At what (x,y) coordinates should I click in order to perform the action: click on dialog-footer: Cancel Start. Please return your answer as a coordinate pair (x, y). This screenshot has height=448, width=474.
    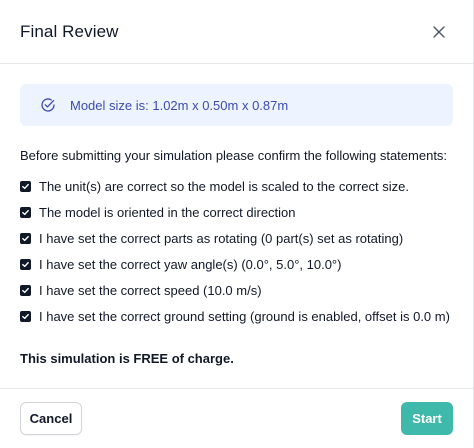
    Looking at the image, I should click on (236, 418).